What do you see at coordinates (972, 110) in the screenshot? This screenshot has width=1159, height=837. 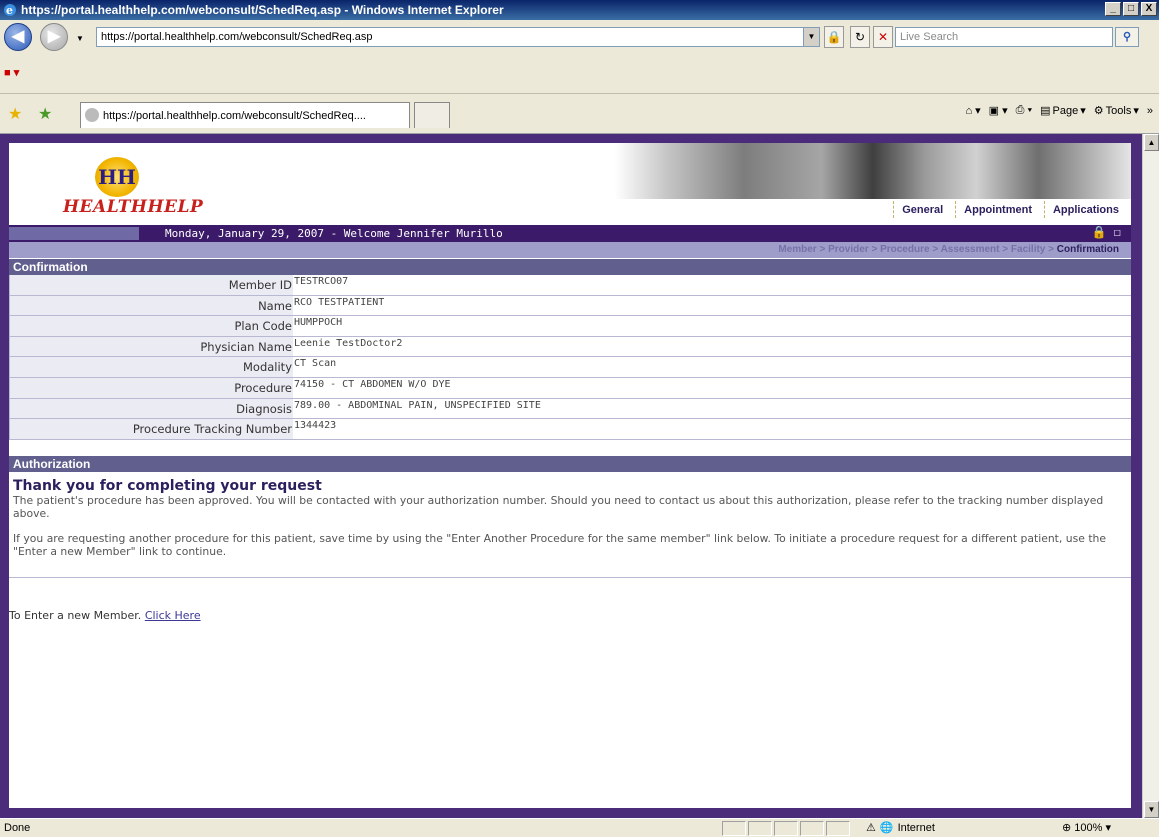 I see `home-icon: ⌂ ▾` at bounding box center [972, 110].